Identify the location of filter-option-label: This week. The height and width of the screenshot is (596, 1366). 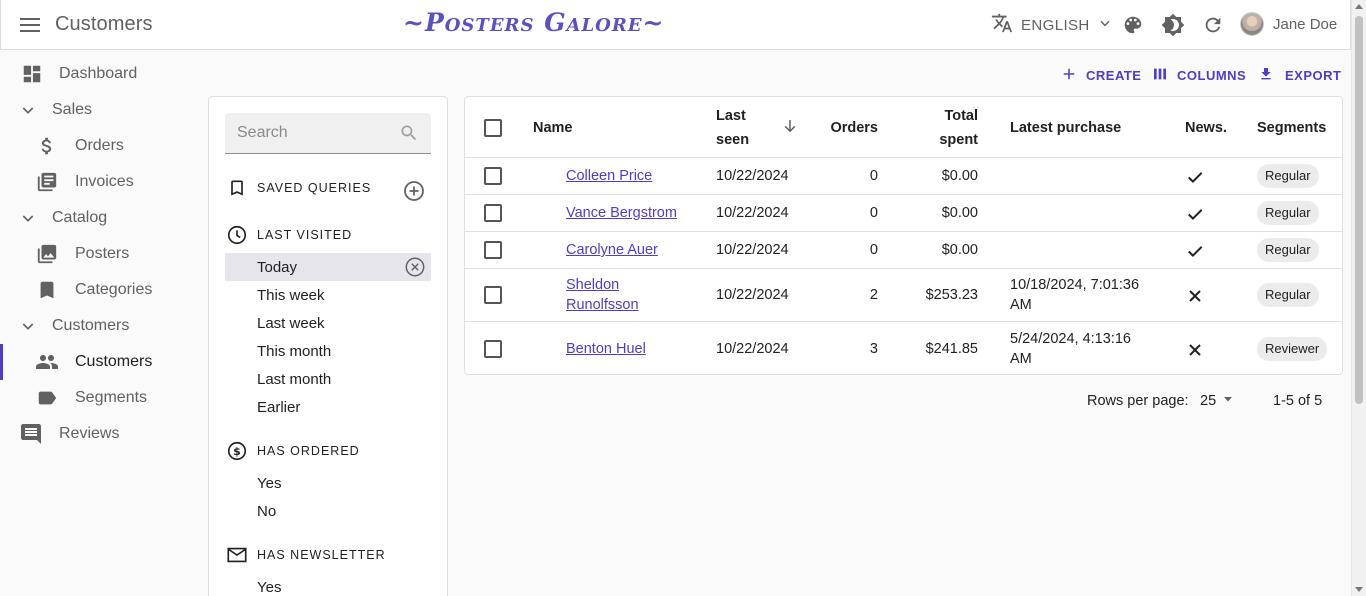
(291, 295).